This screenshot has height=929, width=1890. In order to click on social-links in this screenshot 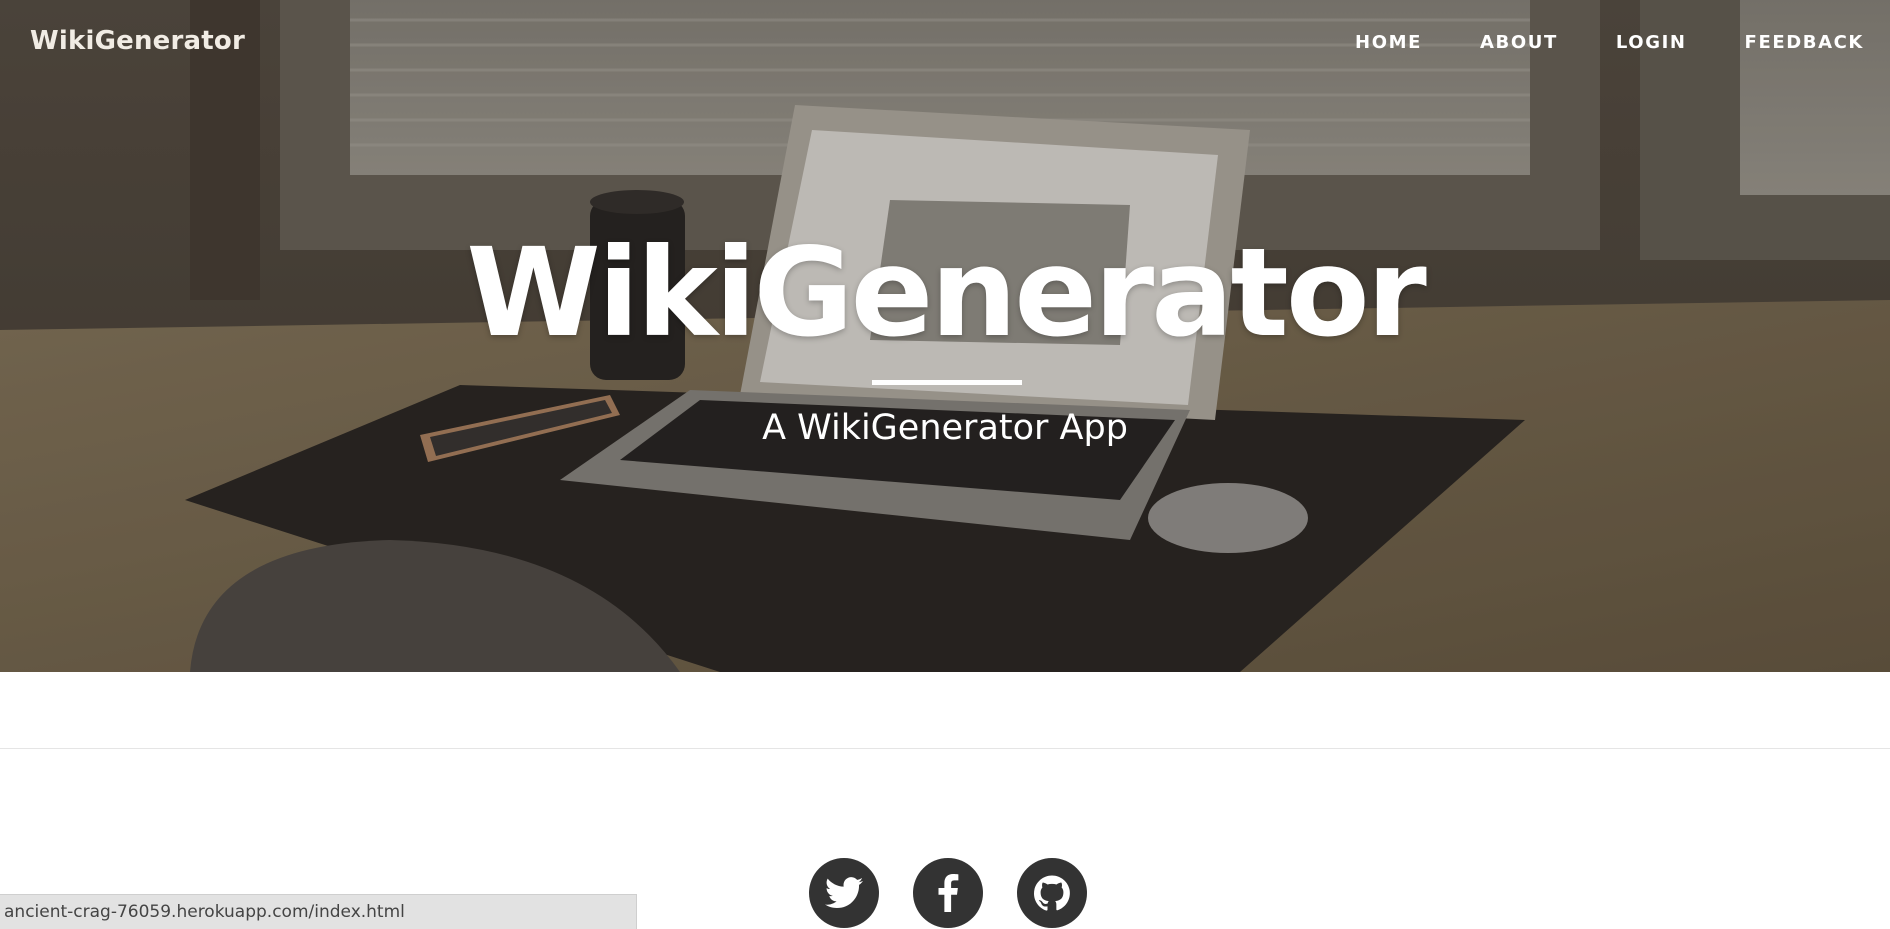, I will do `click(948, 893)`.